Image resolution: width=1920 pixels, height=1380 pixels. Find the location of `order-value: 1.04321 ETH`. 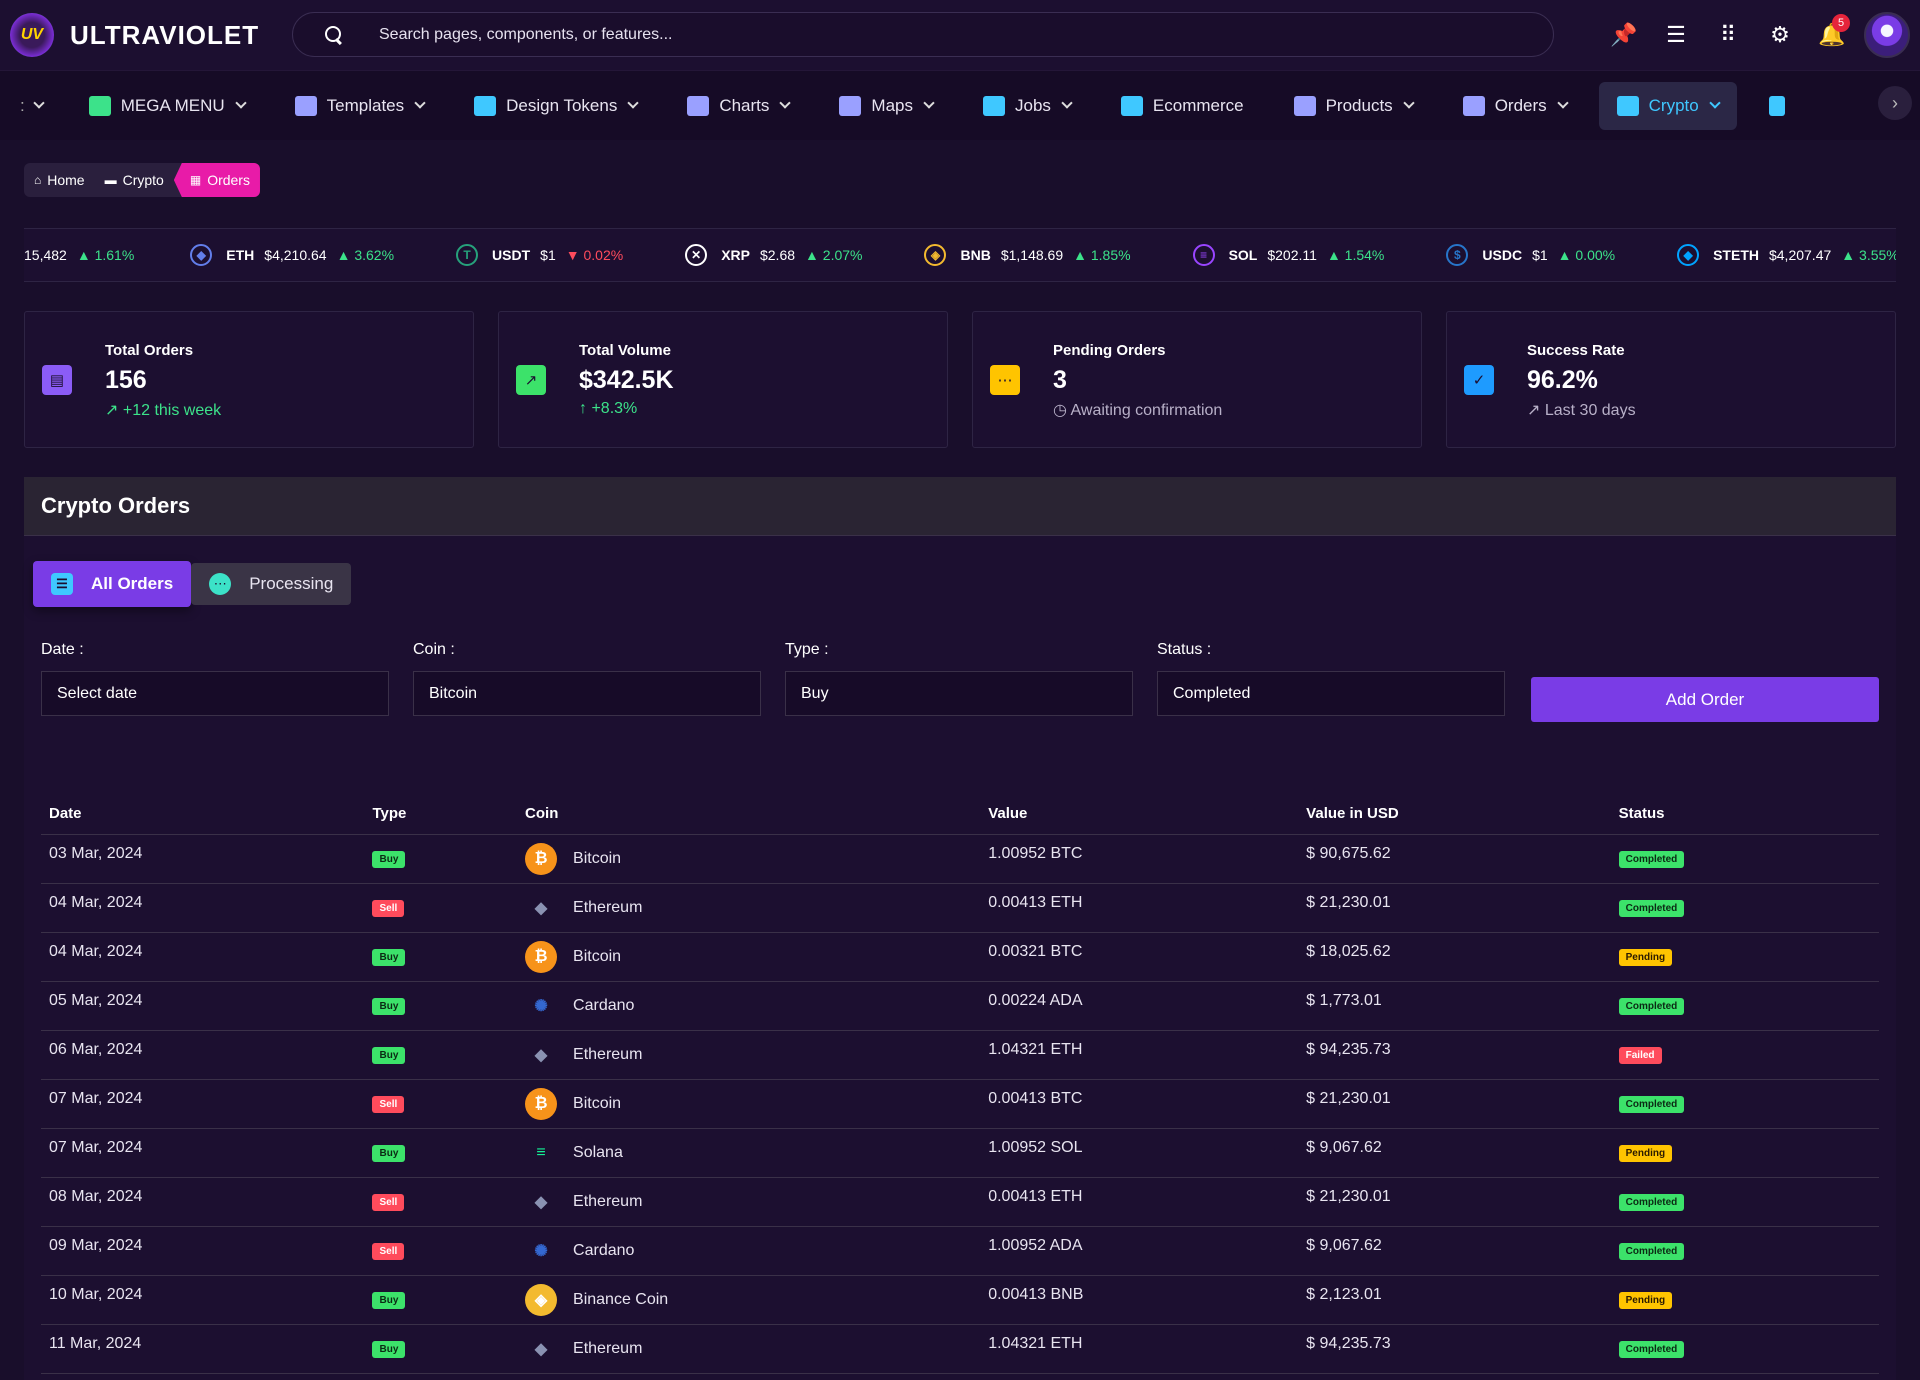

order-value: 1.04321 ETH is located at coordinates (1139, 1055).